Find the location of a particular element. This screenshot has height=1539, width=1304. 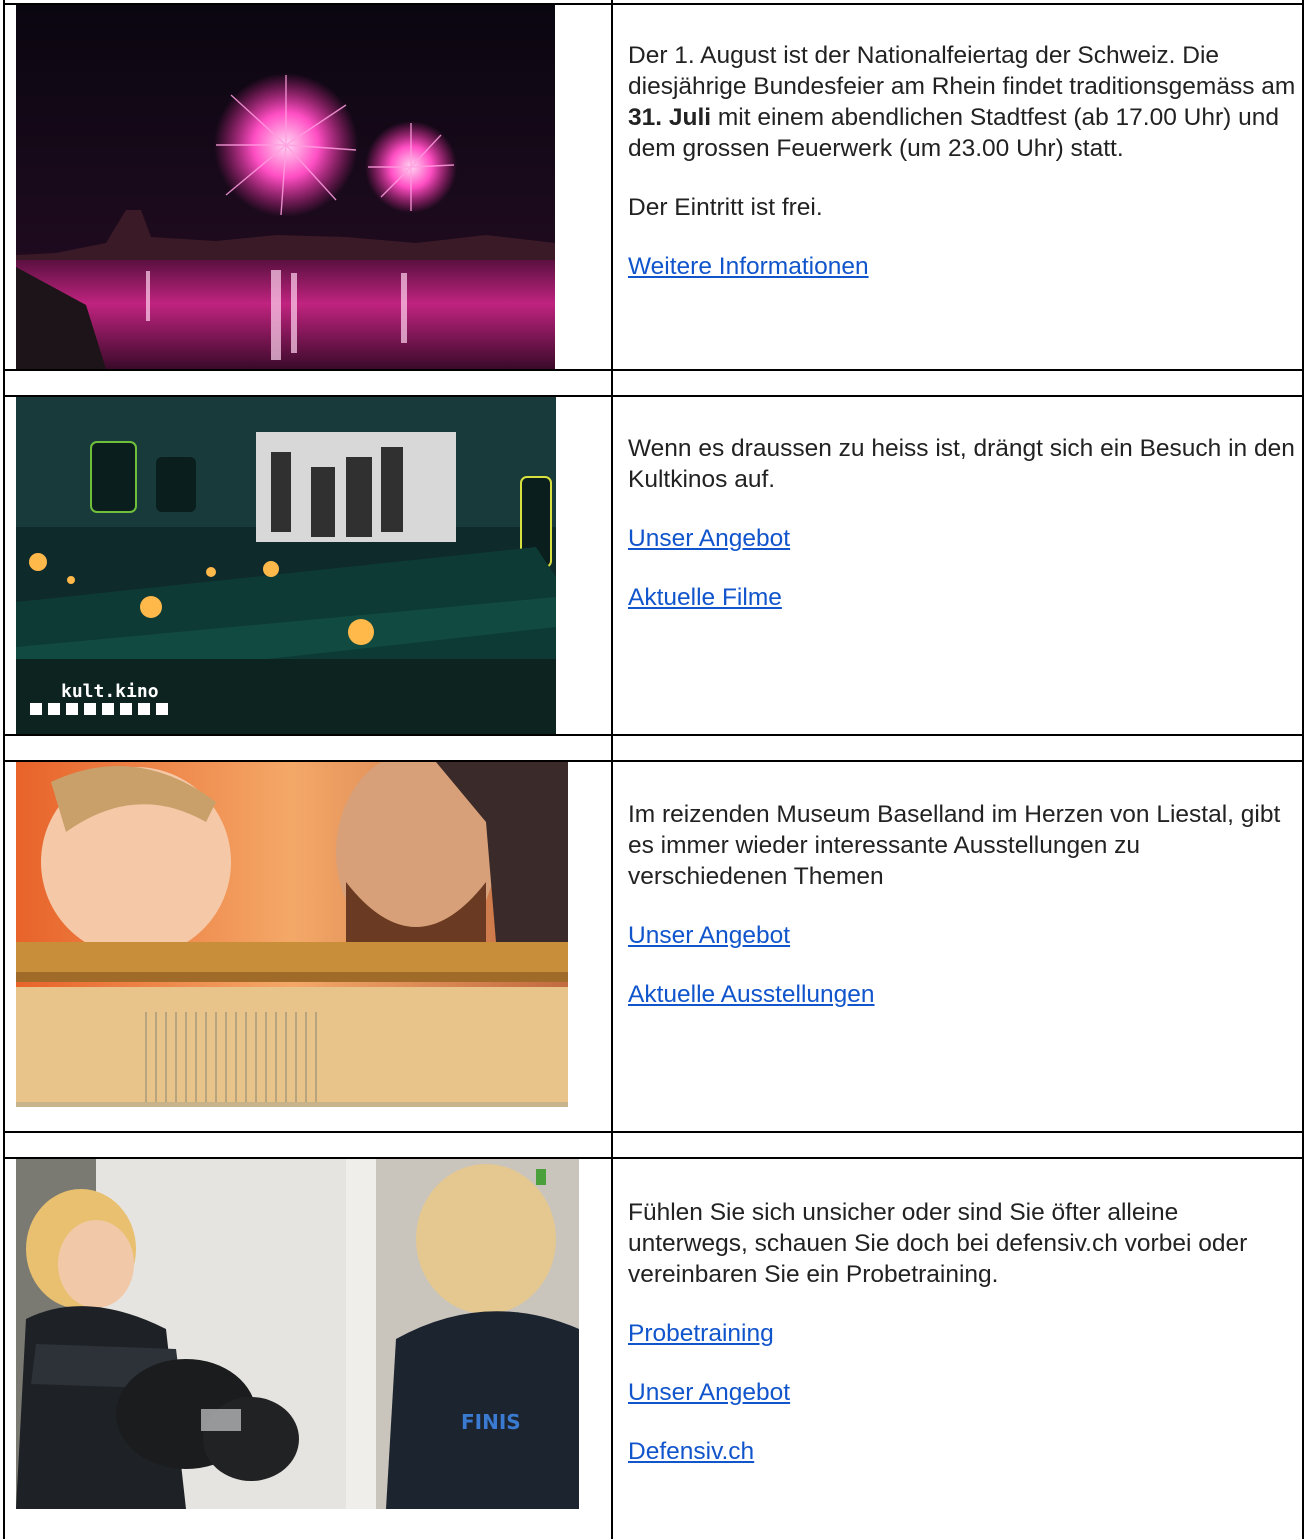

shirt-print: FINIS is located at coordinates (491, 1422).